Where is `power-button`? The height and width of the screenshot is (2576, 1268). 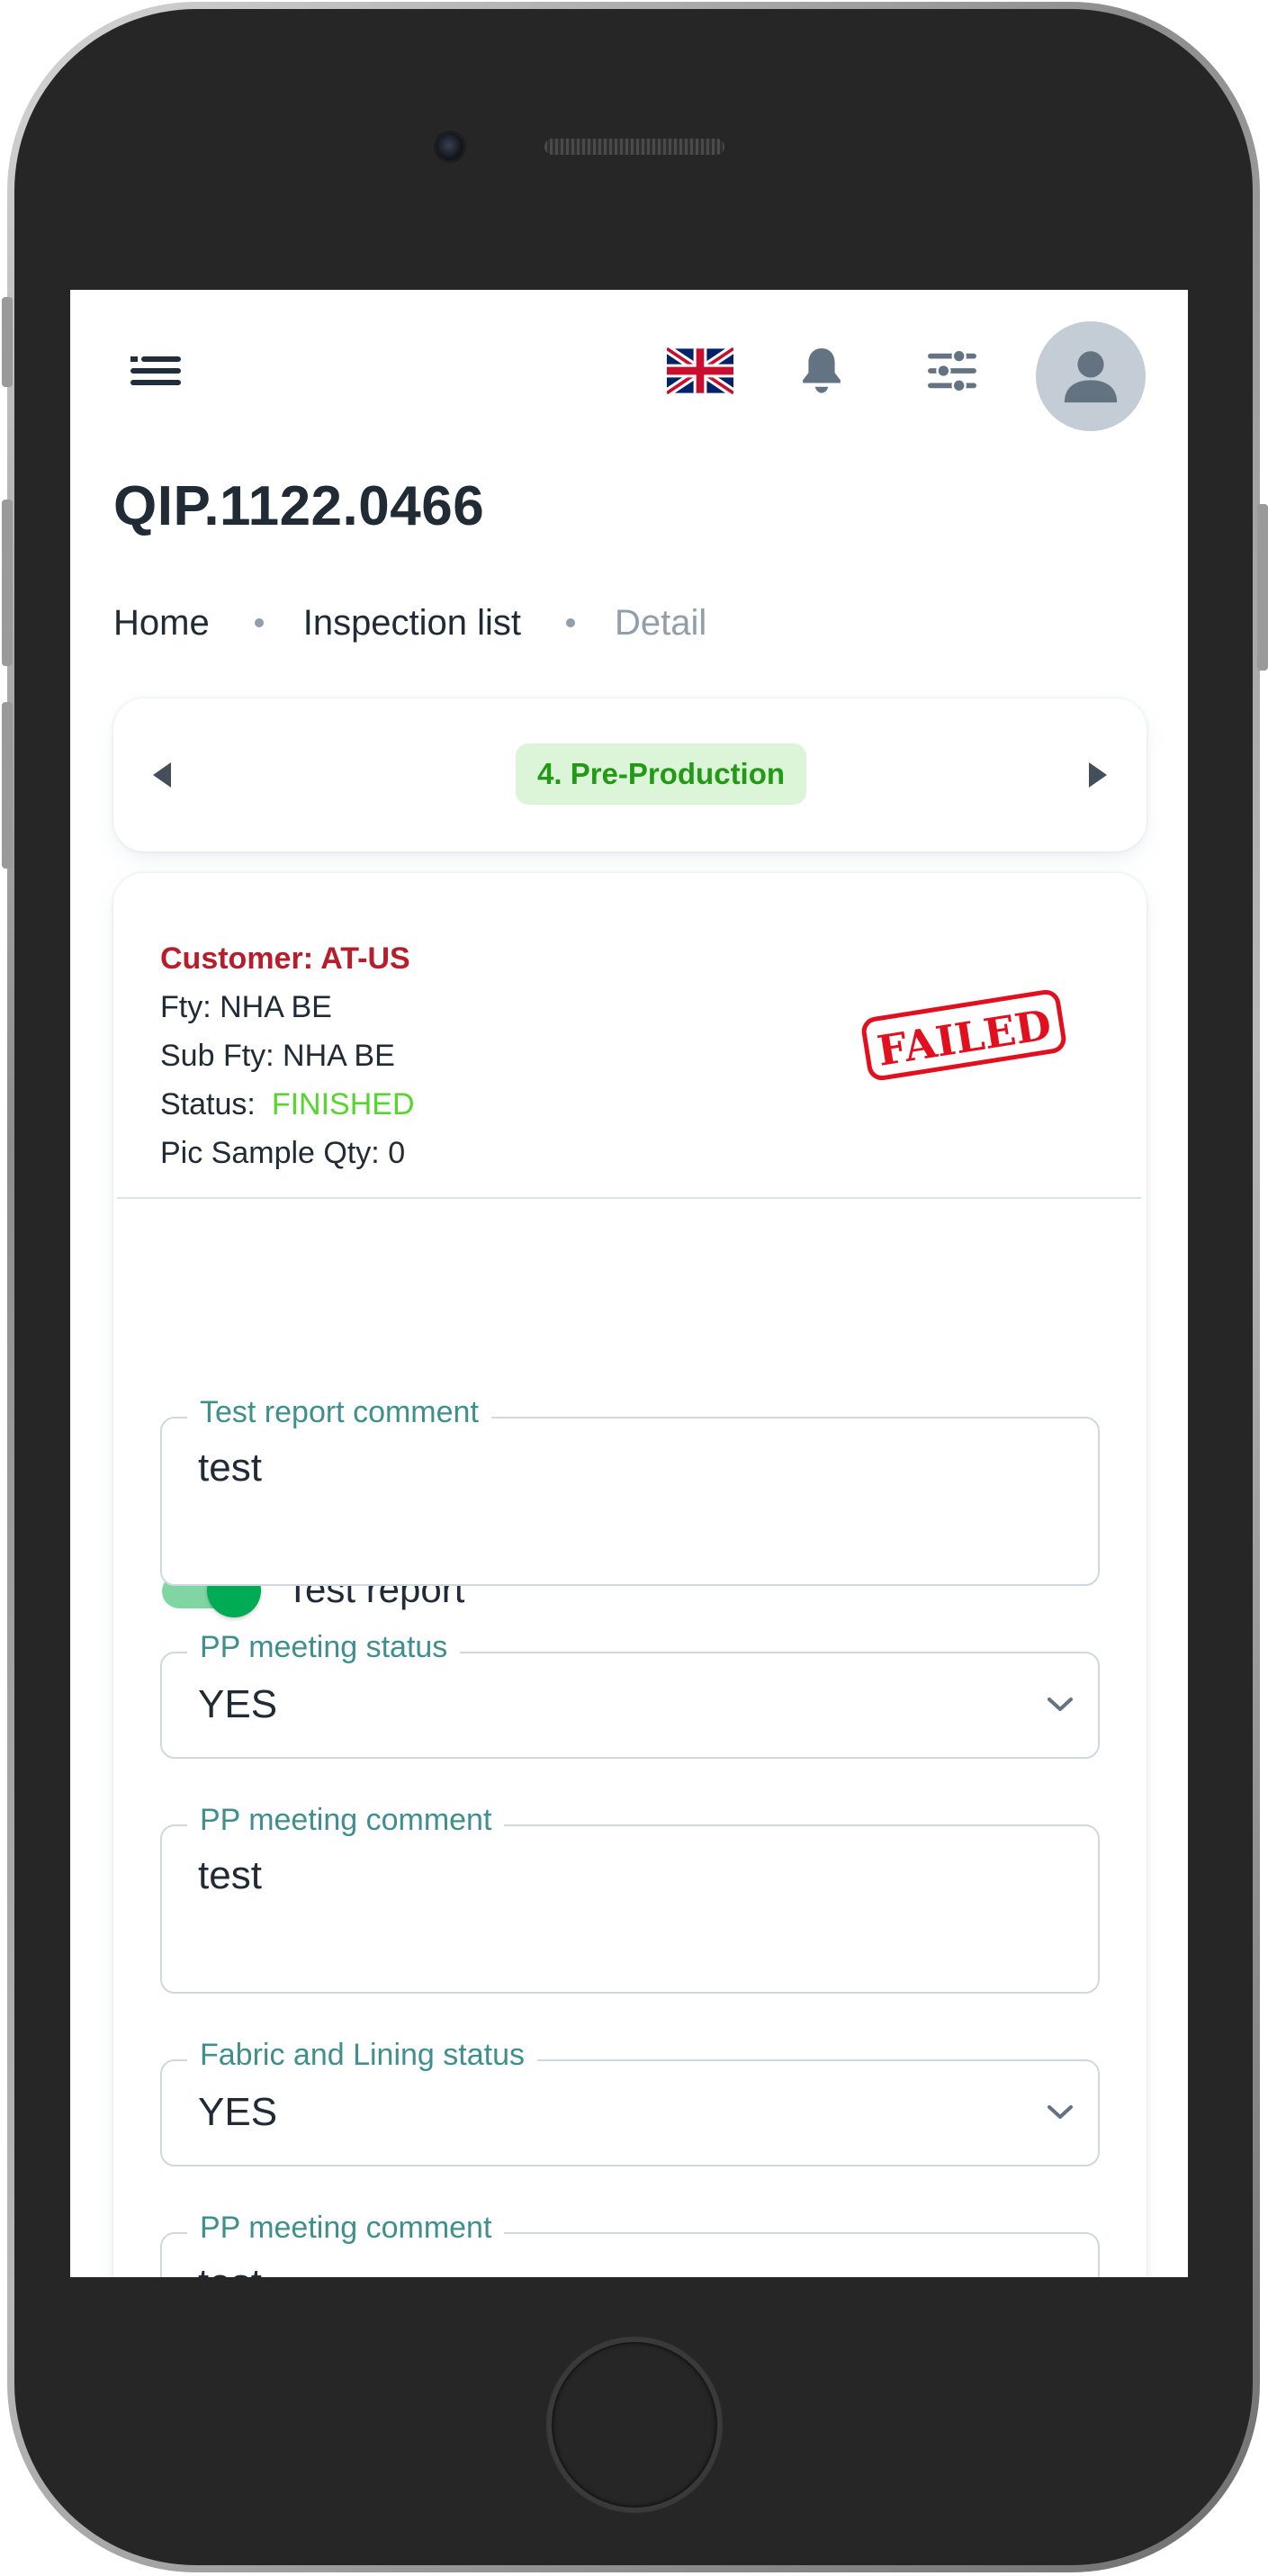 power-button is located at coordinates (1262, 587).